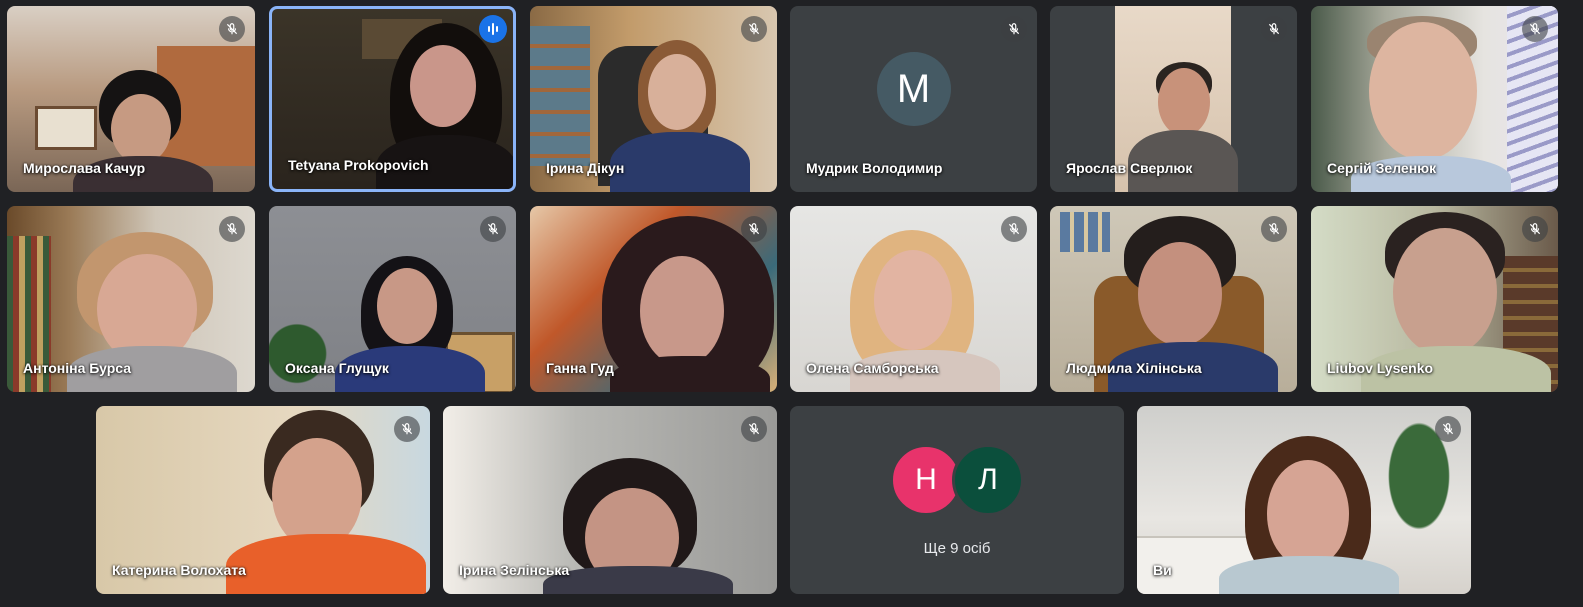 The width and height of the screenshot is (1583, 607). I want to click on plant, so click(304, 344).